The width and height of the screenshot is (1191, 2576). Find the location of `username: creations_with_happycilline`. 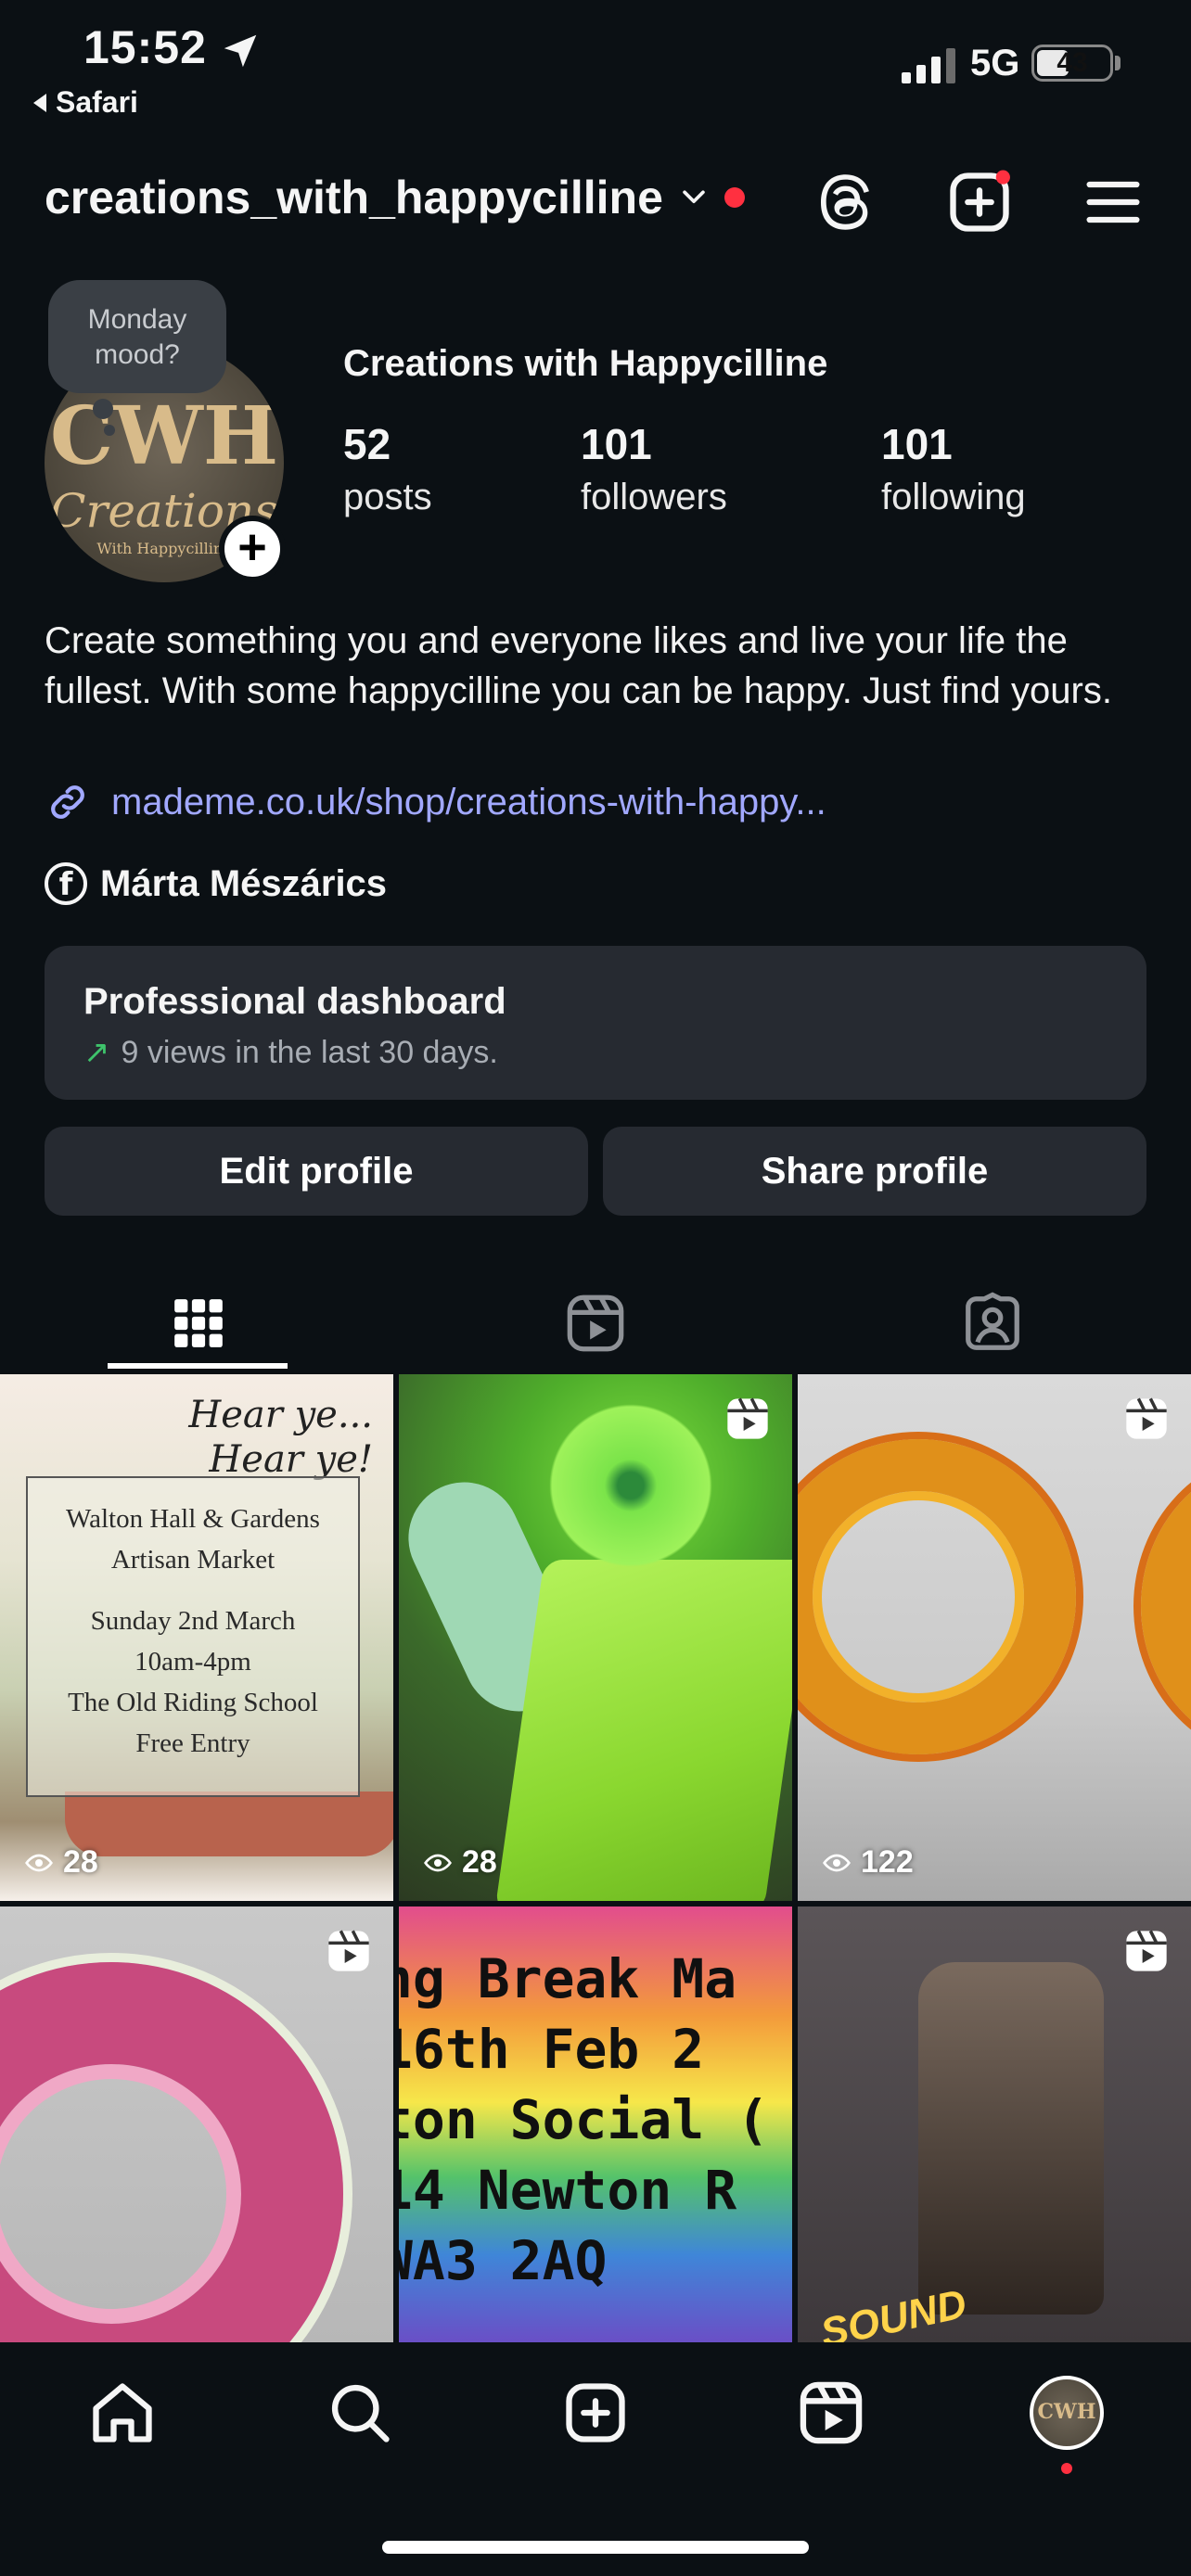

username: creations_with_happycilline is located at coordinates (354, 197).